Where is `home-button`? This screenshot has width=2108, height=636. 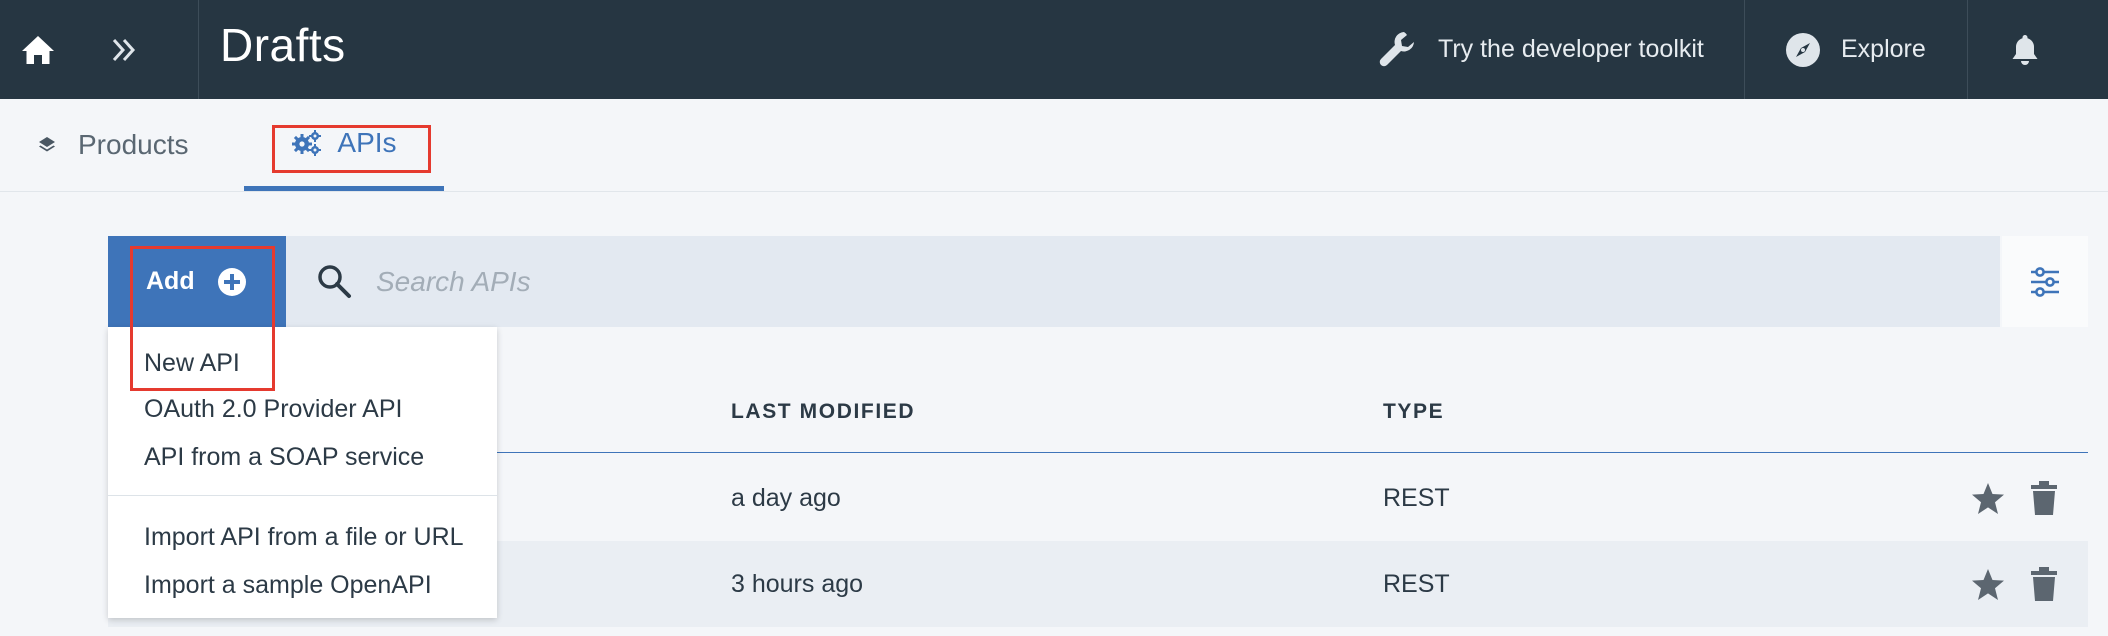
home-button is located at coordinates (37, 49).